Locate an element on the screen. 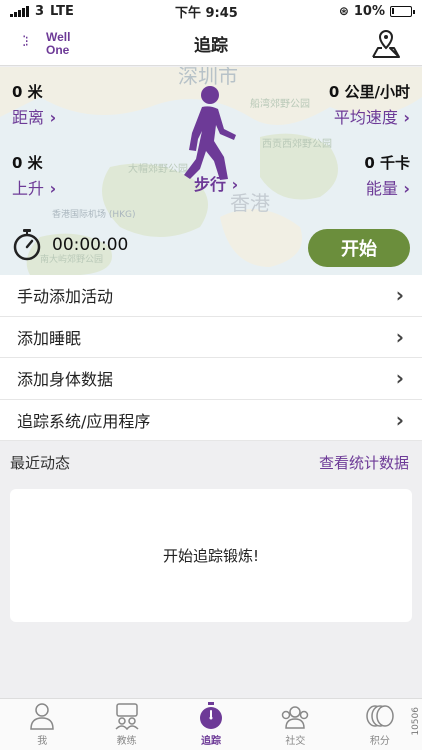 The height and width of the screenshot is (750, 422). tab-points: 积分 is located at coordinates (380, 724).